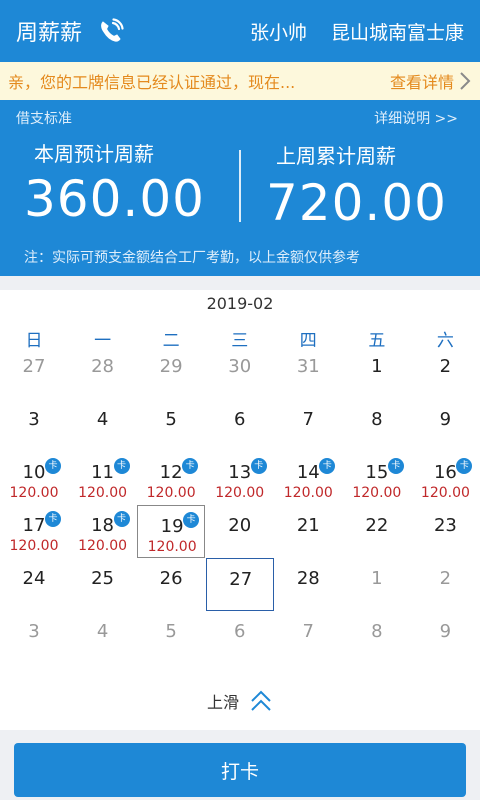 The width and height of the screenshot is (480, 800). I want to click on day-number: 21, so click(308, 525).